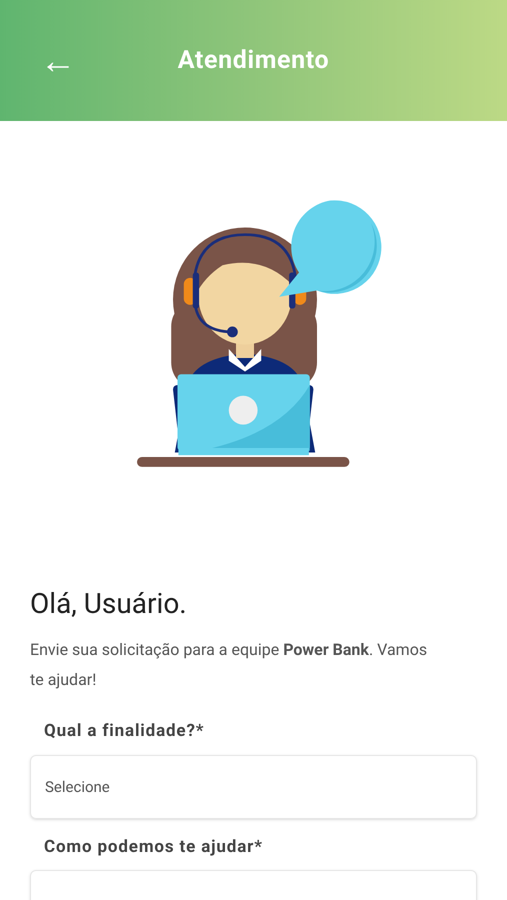  I want to click on page-title: Atendimento, so click(253, 60).